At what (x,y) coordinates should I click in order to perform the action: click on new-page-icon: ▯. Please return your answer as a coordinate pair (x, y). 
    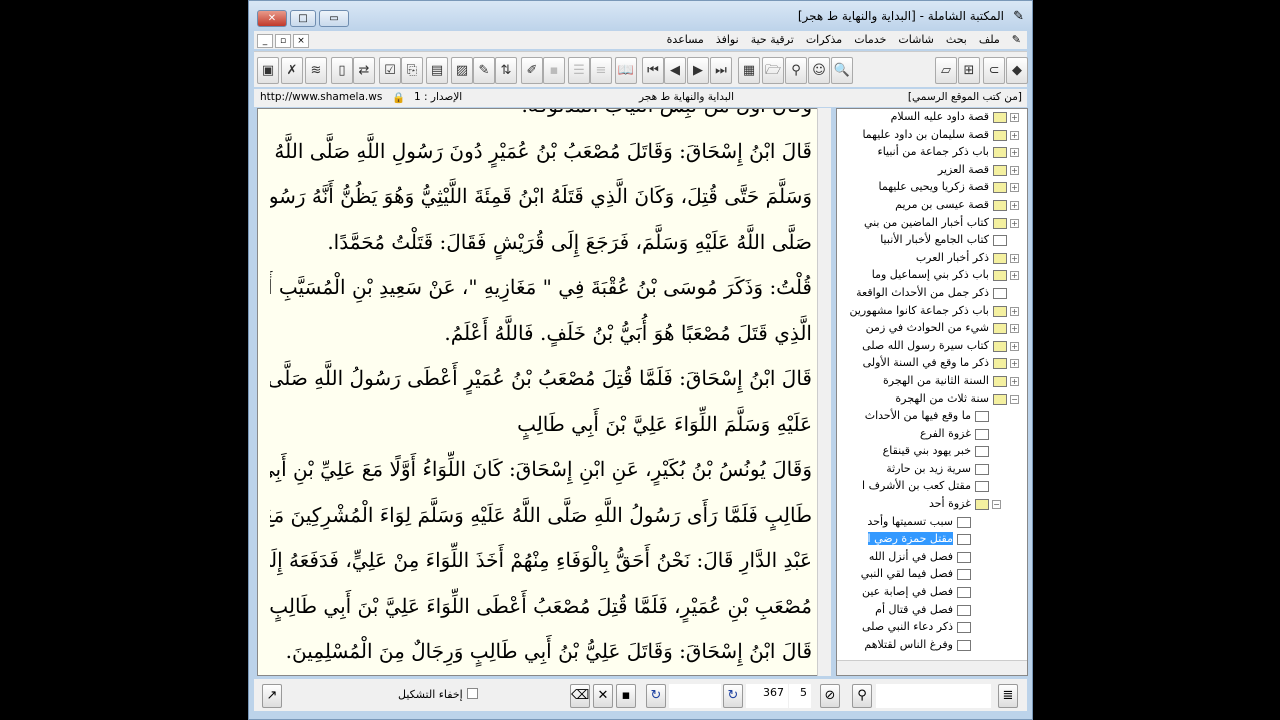
    Looking at the image, I should click on (342, 70).